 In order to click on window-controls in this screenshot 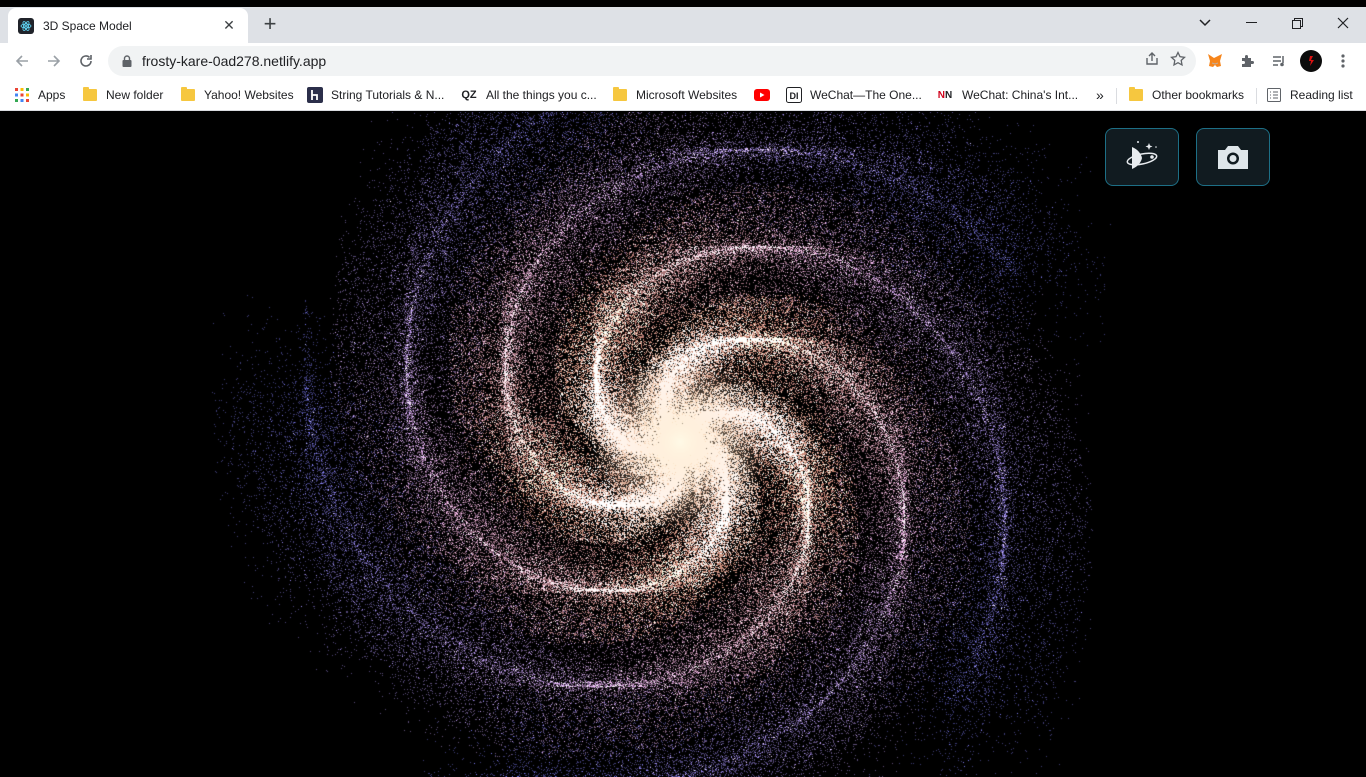, I will do `click(1274, 23)`.